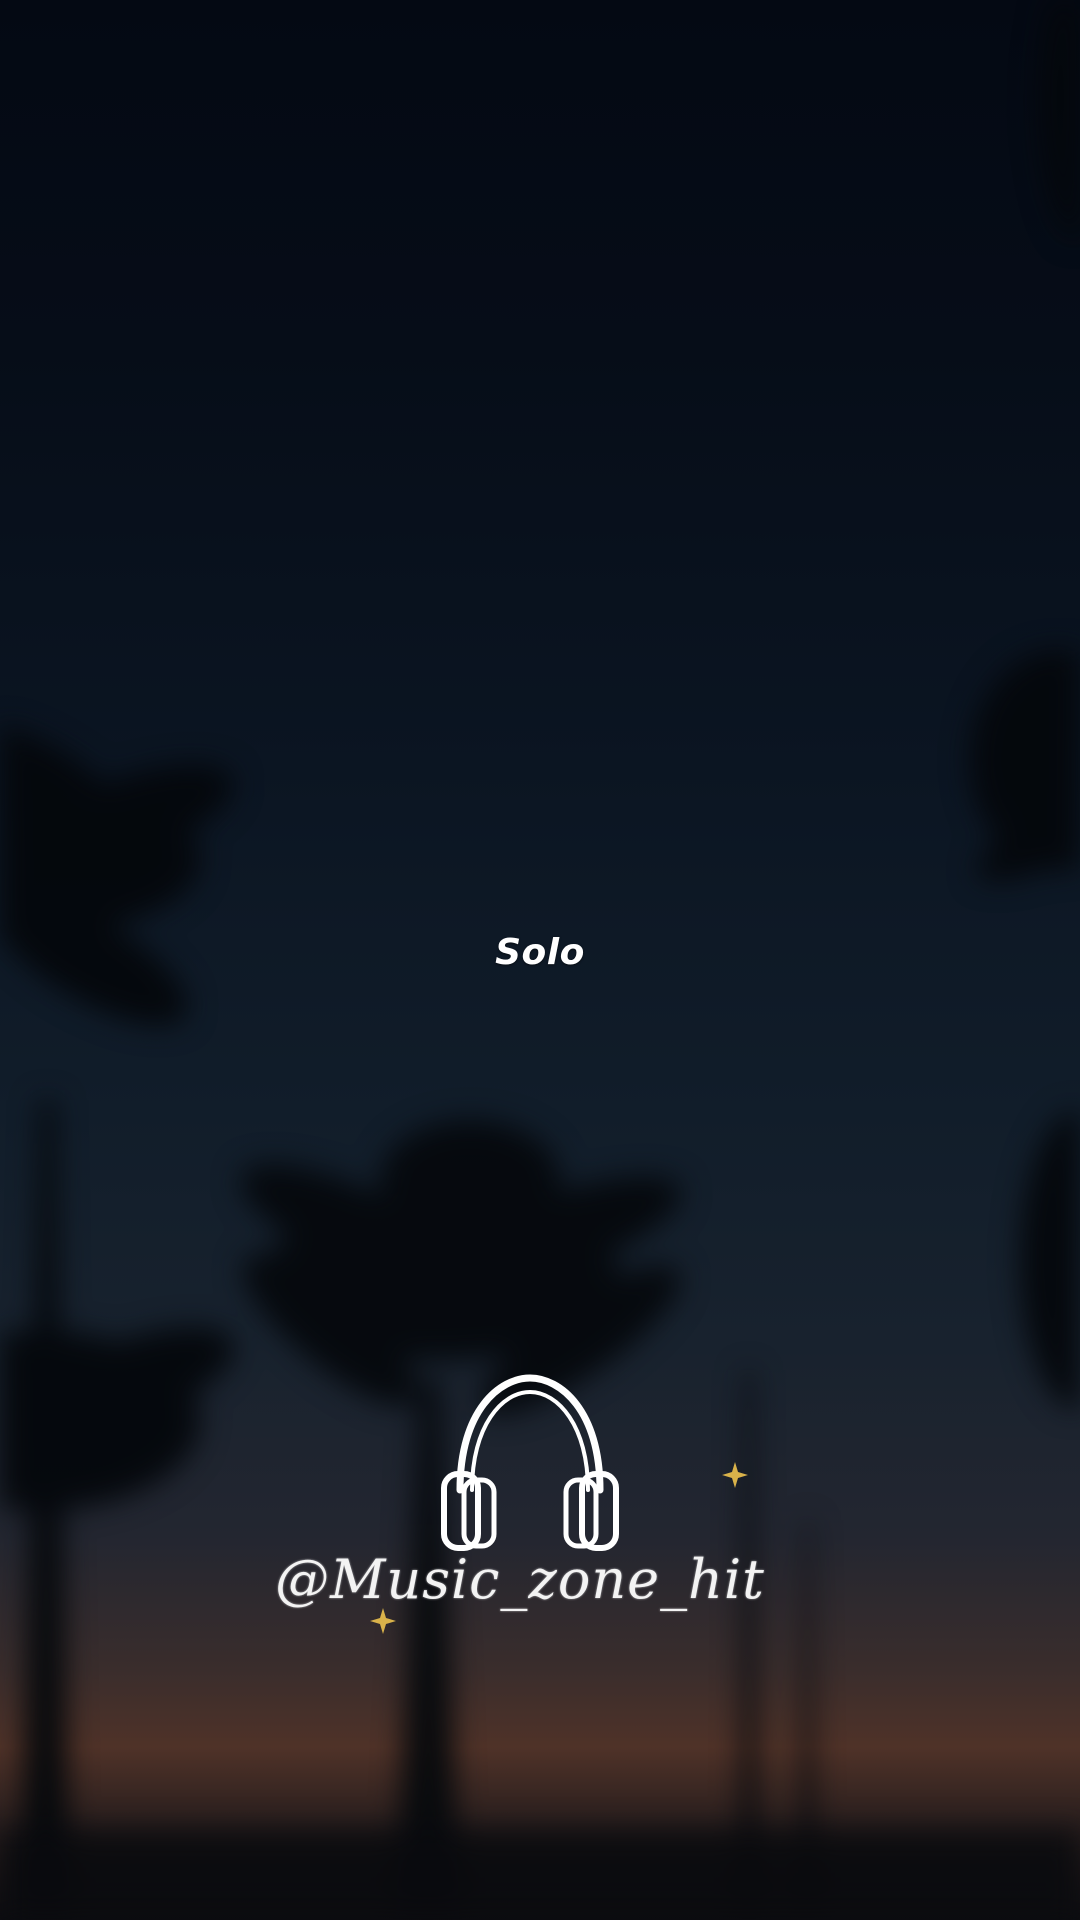 Image resolution: width=1080 pixels, height=1920 pixels. Describe the element at coordinates (530, 1462) in the screenshot. I see `headphones-icon` at that location.